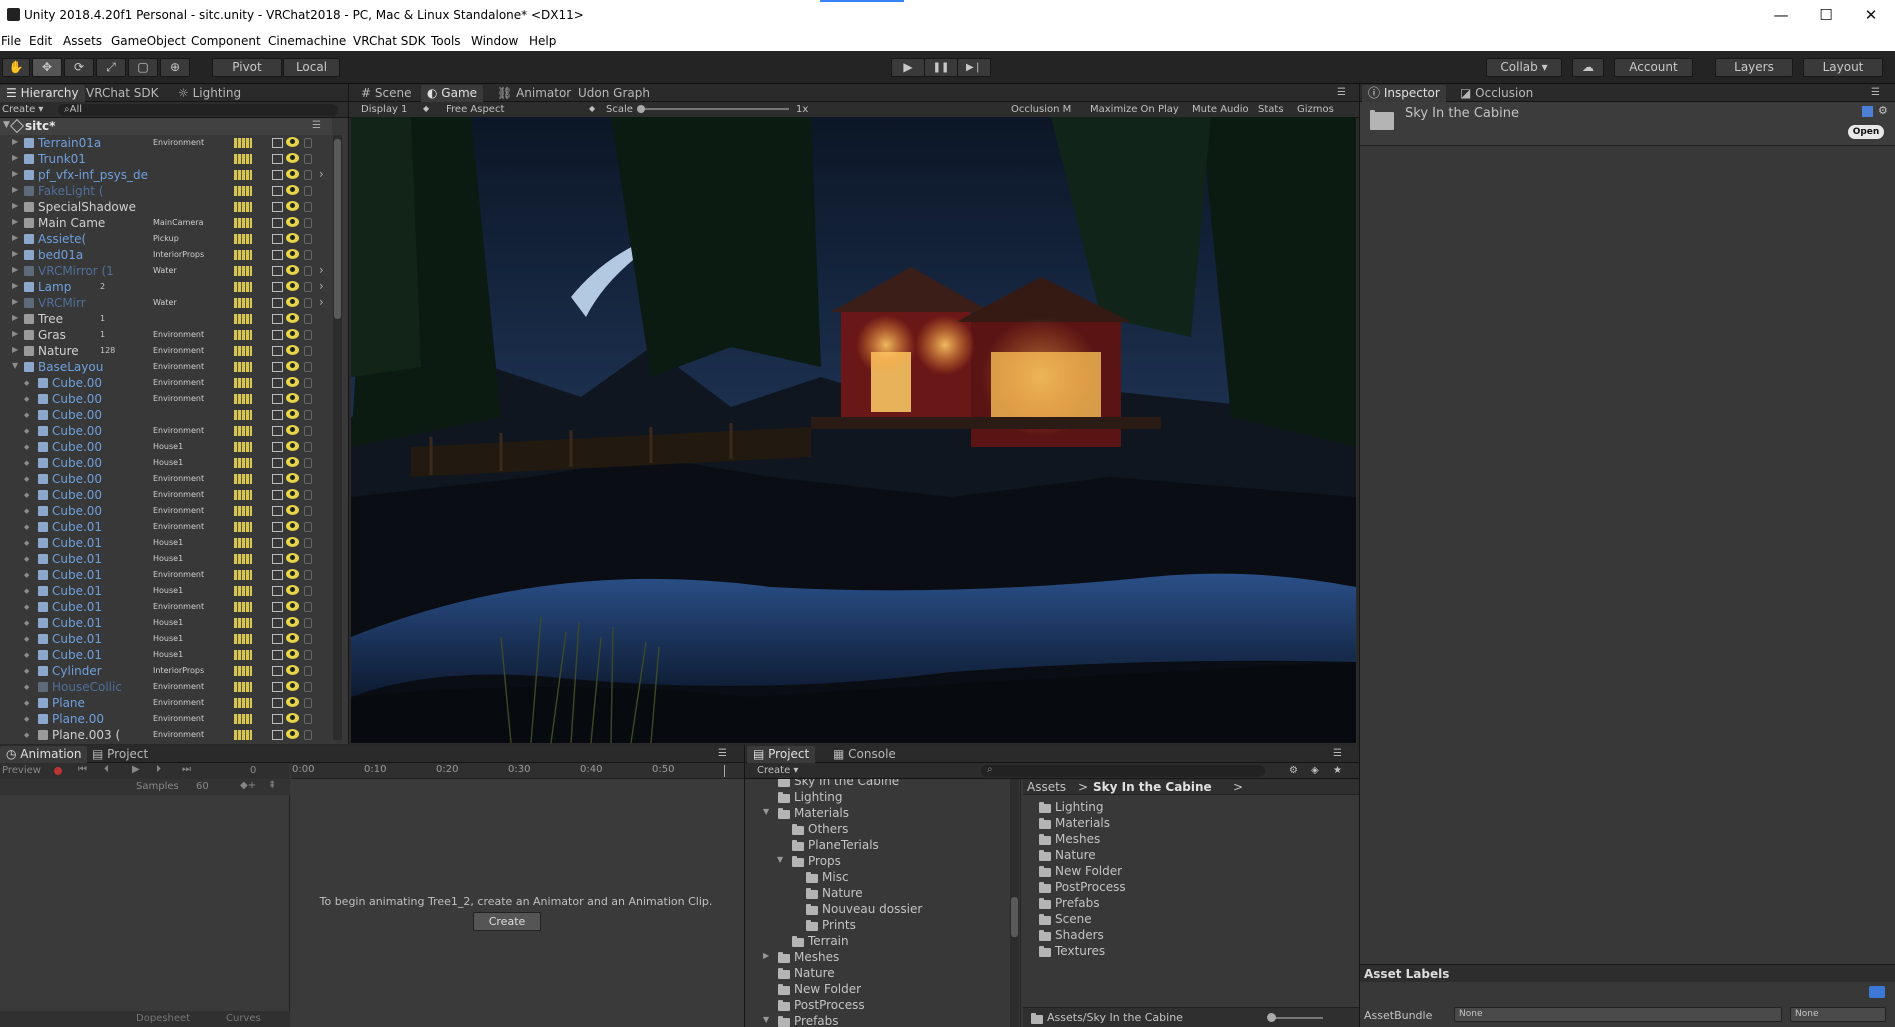  What do you see at coordinates (1404, 93) in the screenshot?
I see `tab-inspector: ⓘ Inspector` at bounding box center [1404, 93].